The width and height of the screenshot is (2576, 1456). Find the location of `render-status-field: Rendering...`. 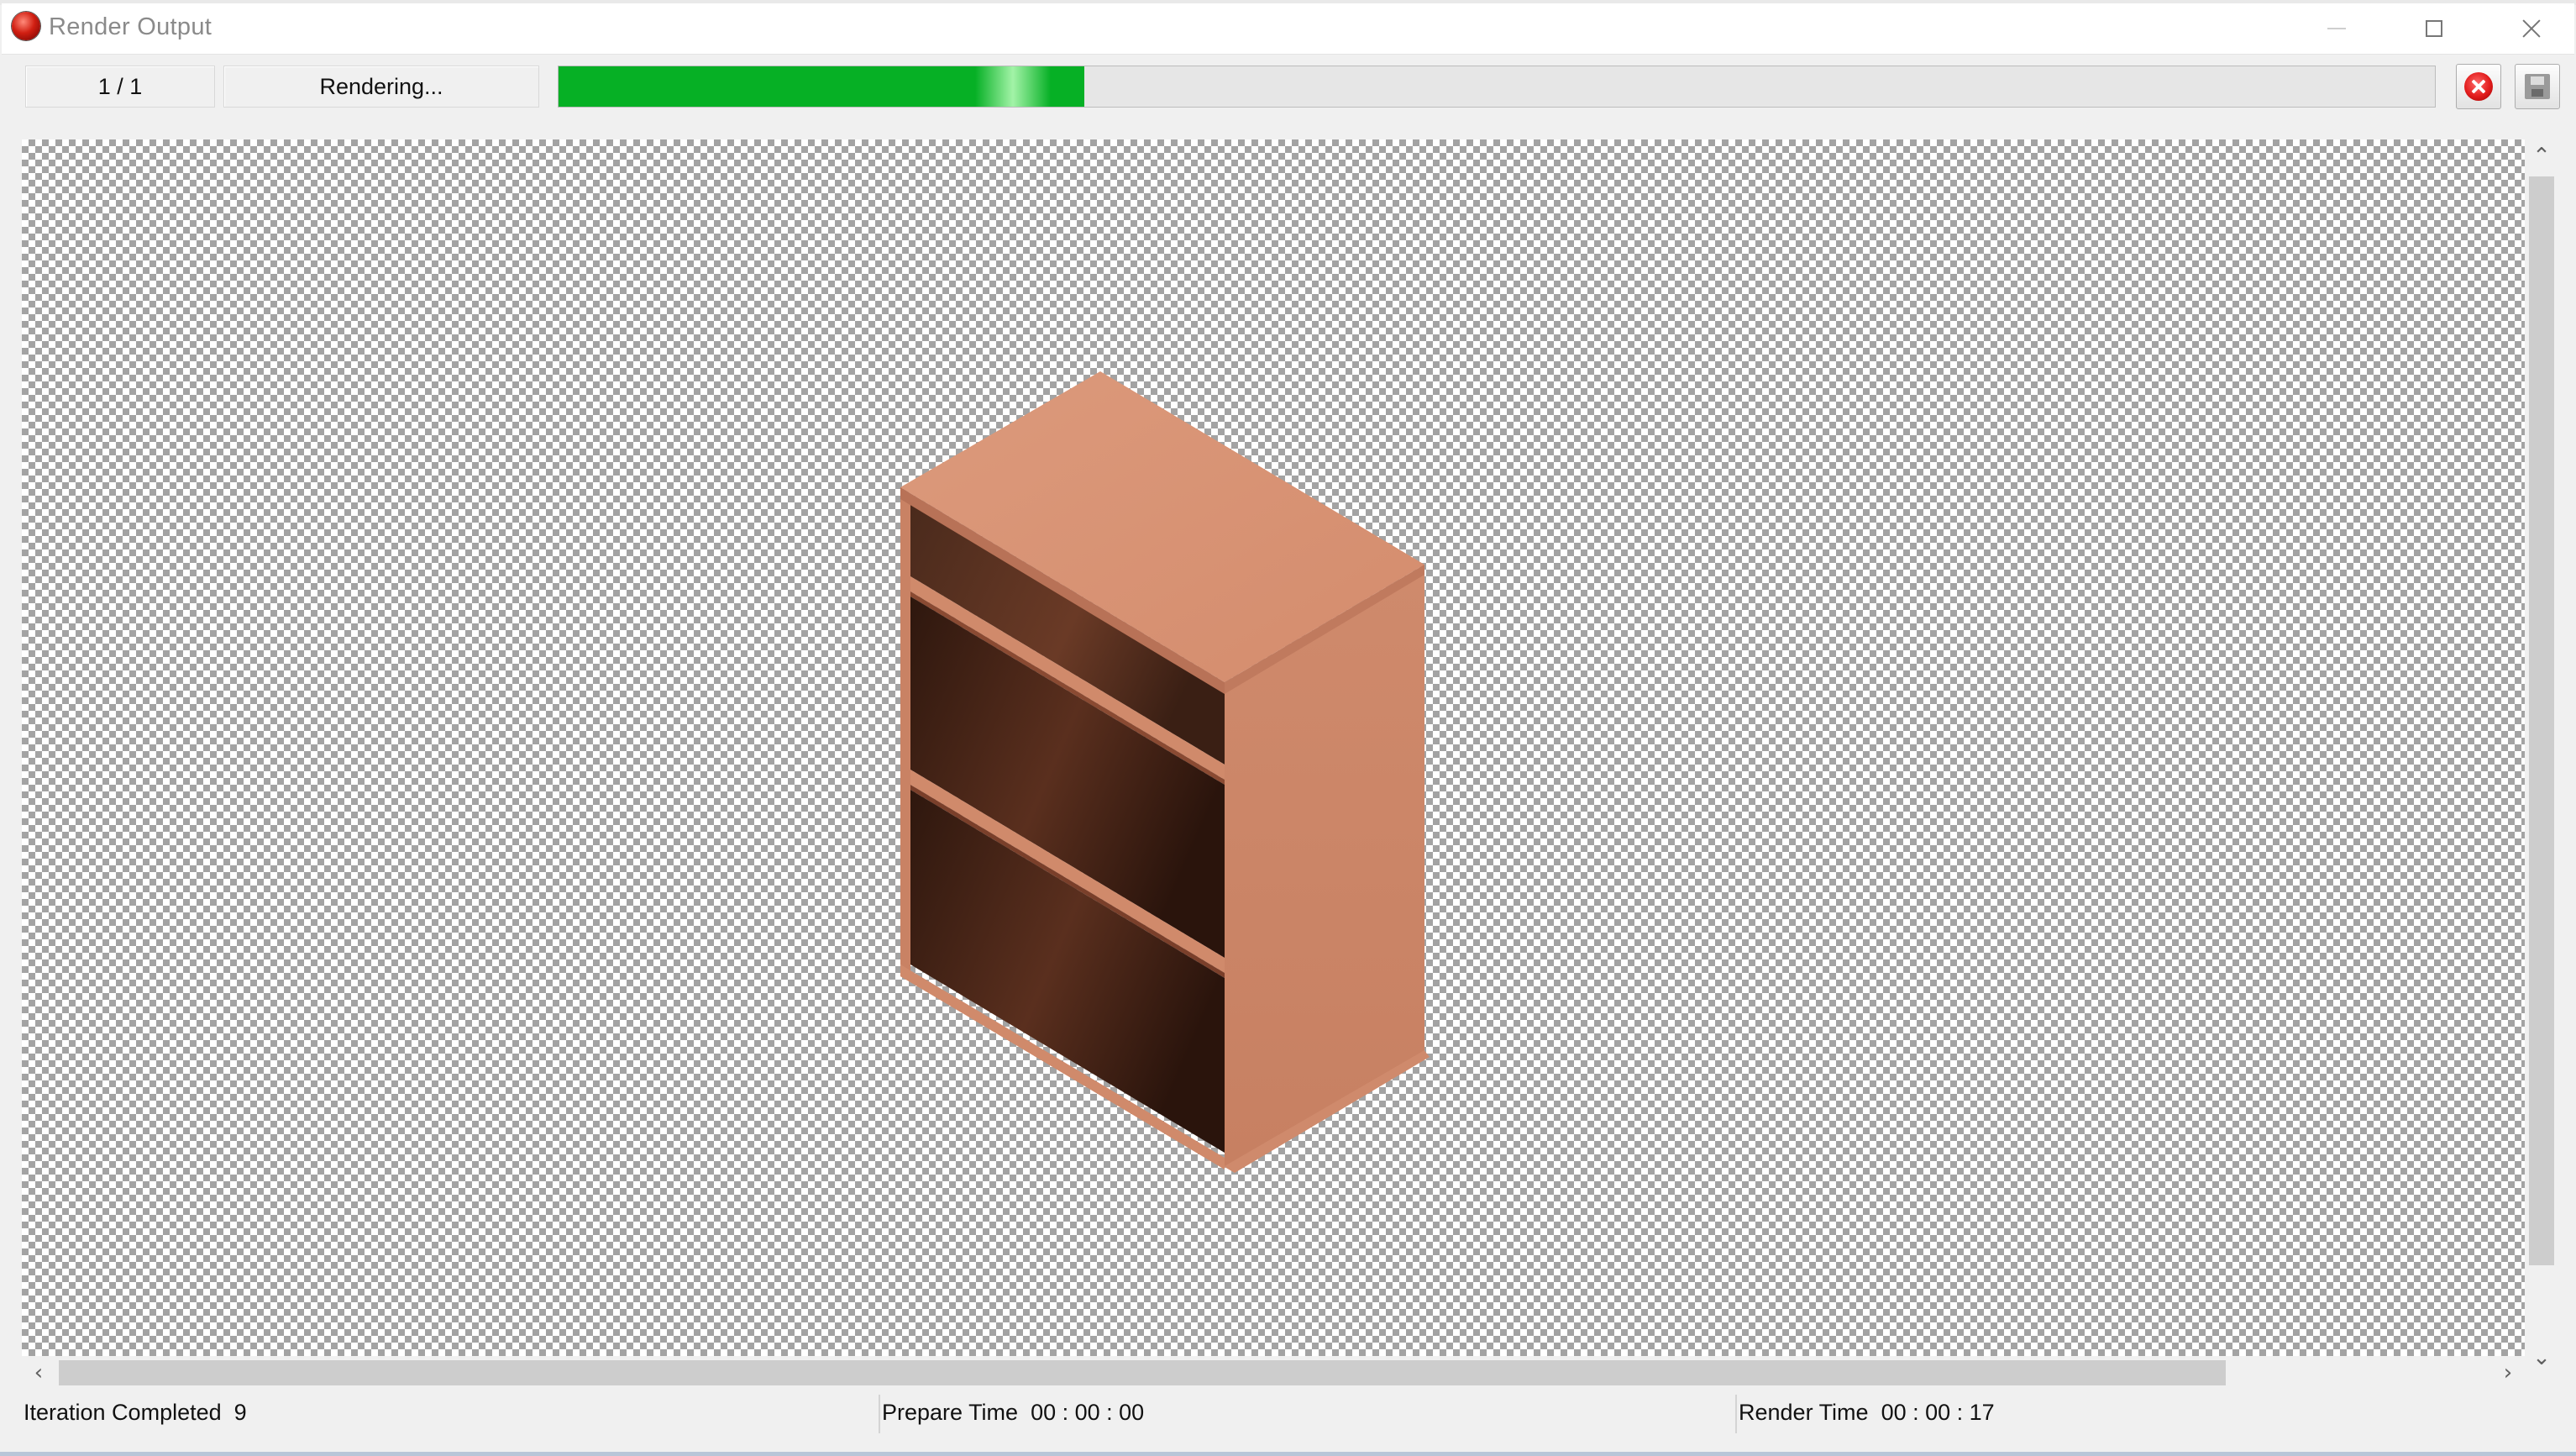

render-status-field: Rendering... is located at coordinates (381, 87).